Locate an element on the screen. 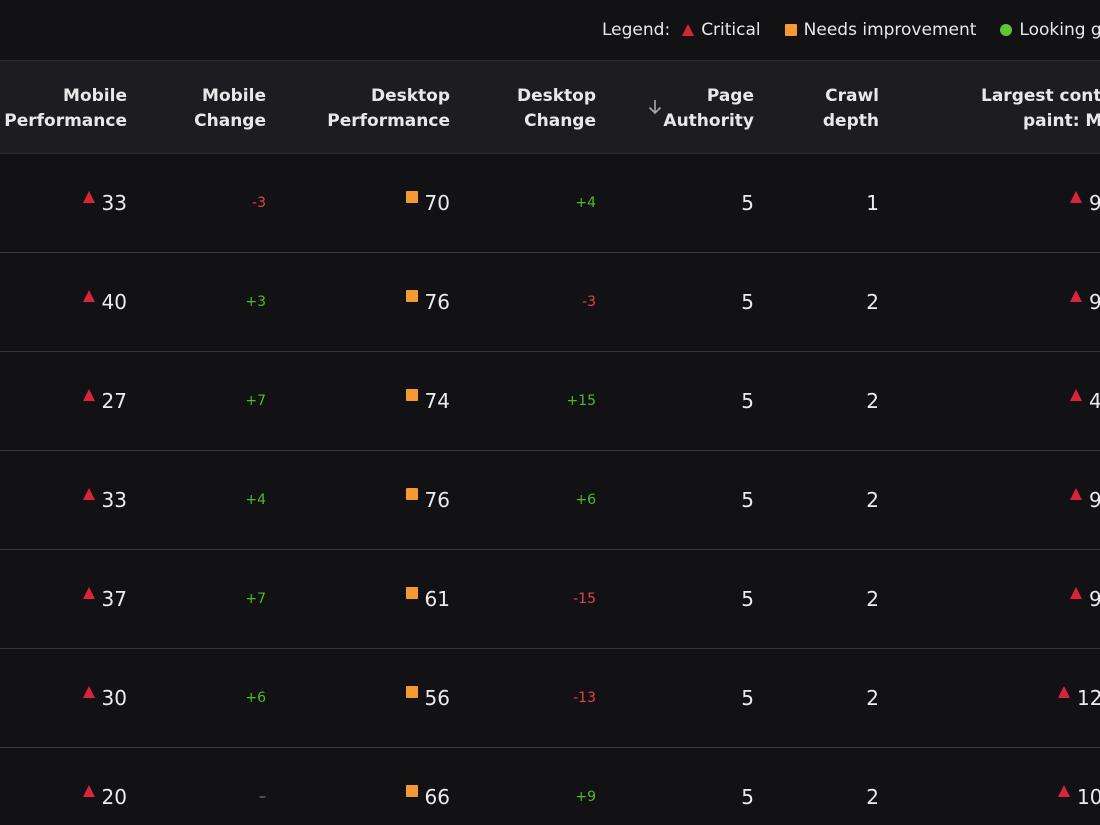 Image resolution: width=1100 pixels, height=825 pixels. table-row: 33 -3 70 +4 5 1 9 is located at coordinates (550, 203).